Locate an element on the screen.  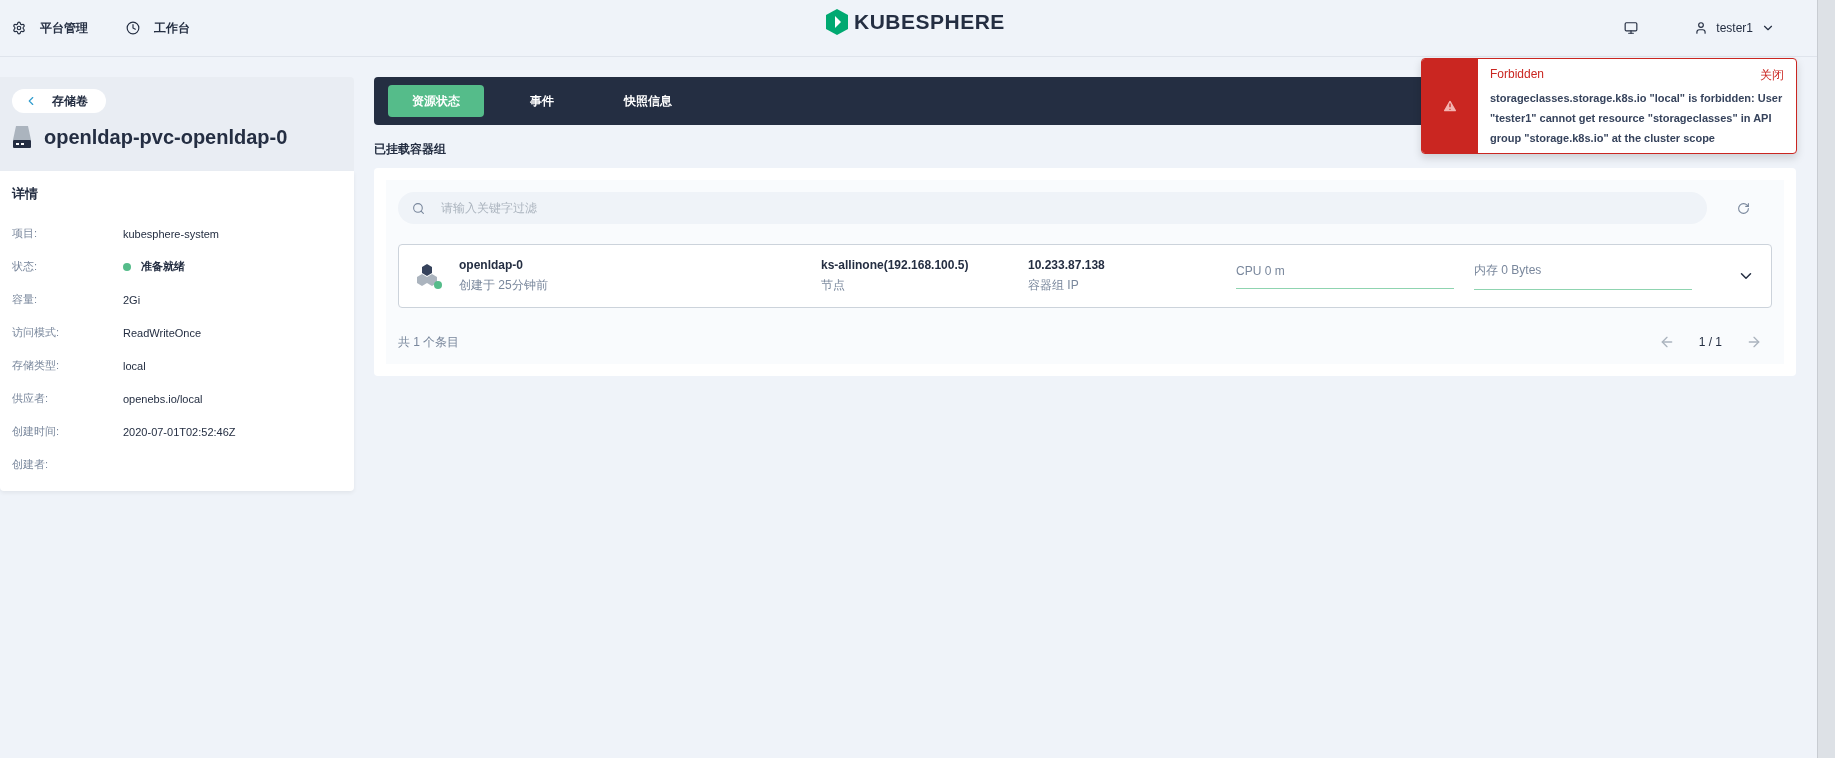
node-label: 节点 is located at coordinates (833, 285).